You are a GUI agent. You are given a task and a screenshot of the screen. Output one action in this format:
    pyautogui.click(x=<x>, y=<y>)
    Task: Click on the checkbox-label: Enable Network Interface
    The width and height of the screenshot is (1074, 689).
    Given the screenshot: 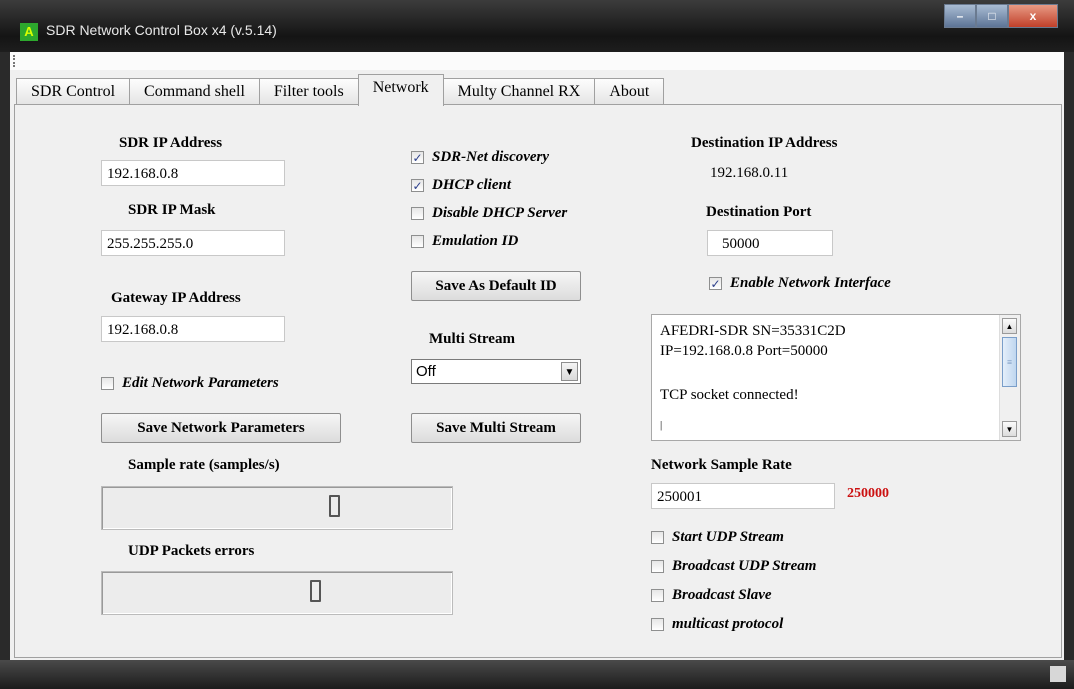 What is the action you would take?
    pyautogui.click(x=810, y=283)
    